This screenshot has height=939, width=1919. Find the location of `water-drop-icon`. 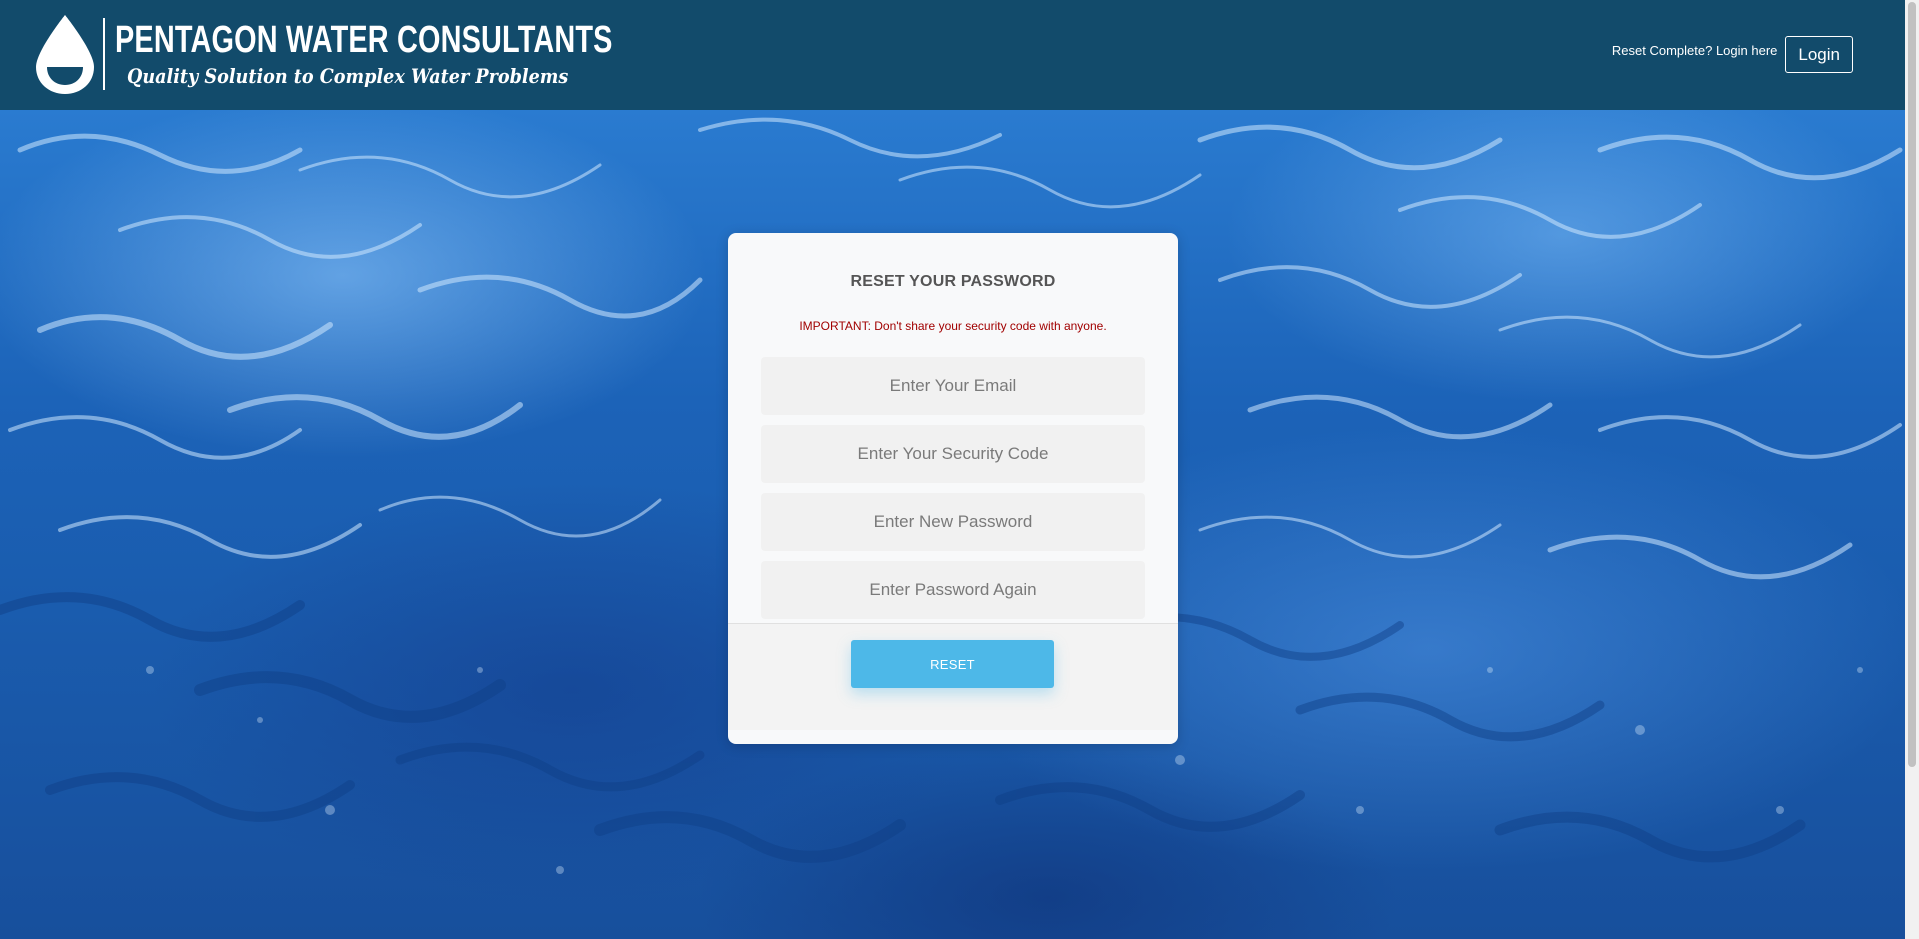

water-drop-icon is located at coordinates (65, 54).